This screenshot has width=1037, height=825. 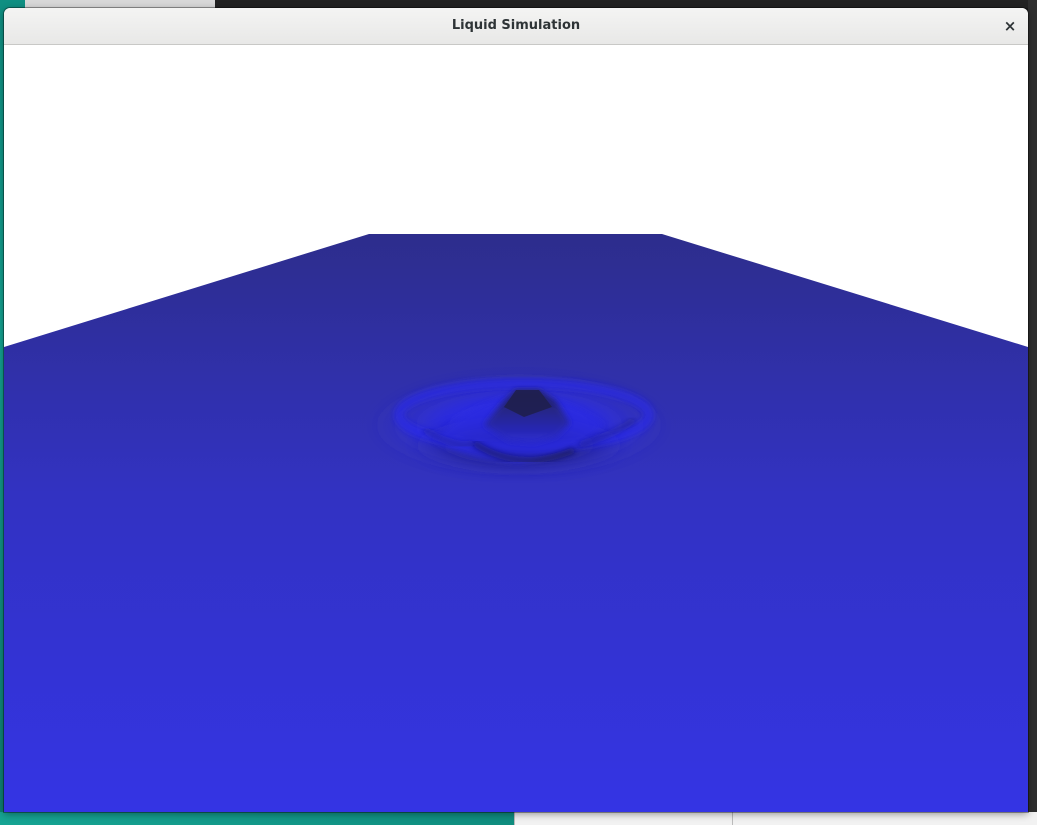 I want to click on background-window-bottom, so click(x=775, y=818).